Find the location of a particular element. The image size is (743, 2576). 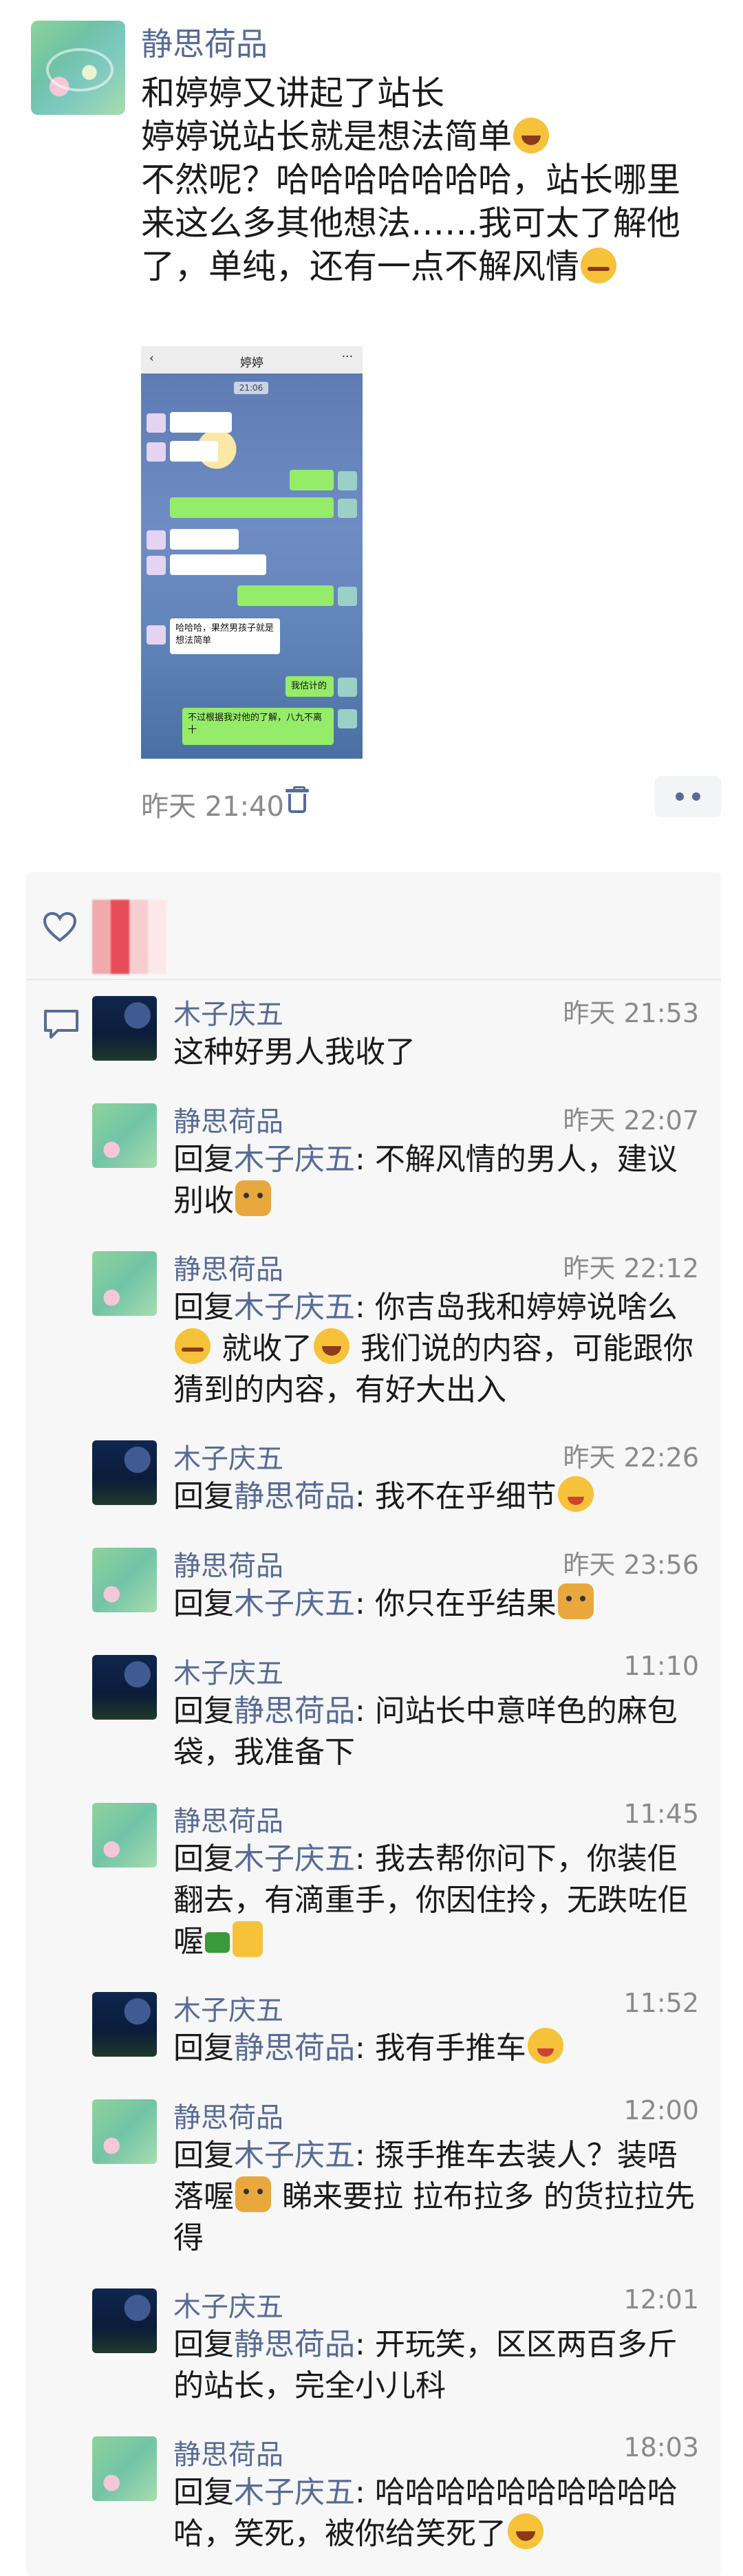

thumbs-up-emoji-icon is located at coordinates (248, 1939).